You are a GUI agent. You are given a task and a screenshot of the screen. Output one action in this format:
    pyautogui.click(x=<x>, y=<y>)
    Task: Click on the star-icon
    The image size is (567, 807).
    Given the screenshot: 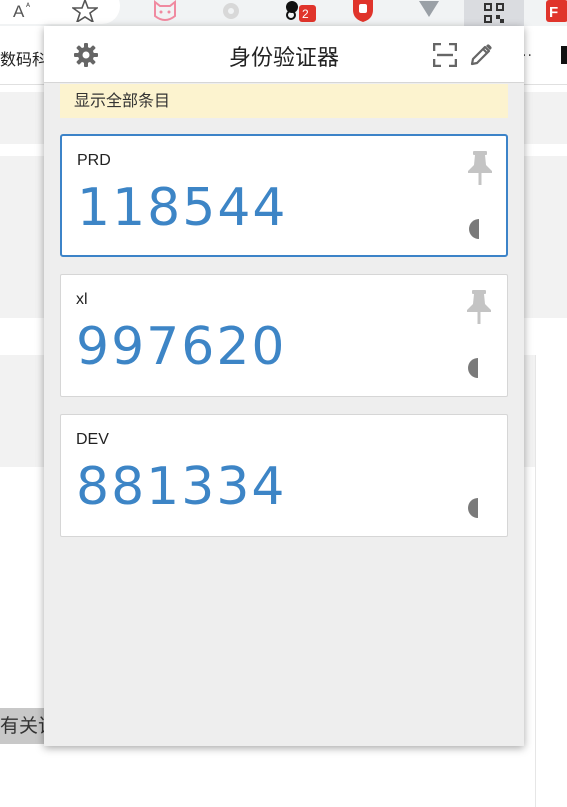 What is the action you would take?
    pyautogui.click(x=85, y=11)
    